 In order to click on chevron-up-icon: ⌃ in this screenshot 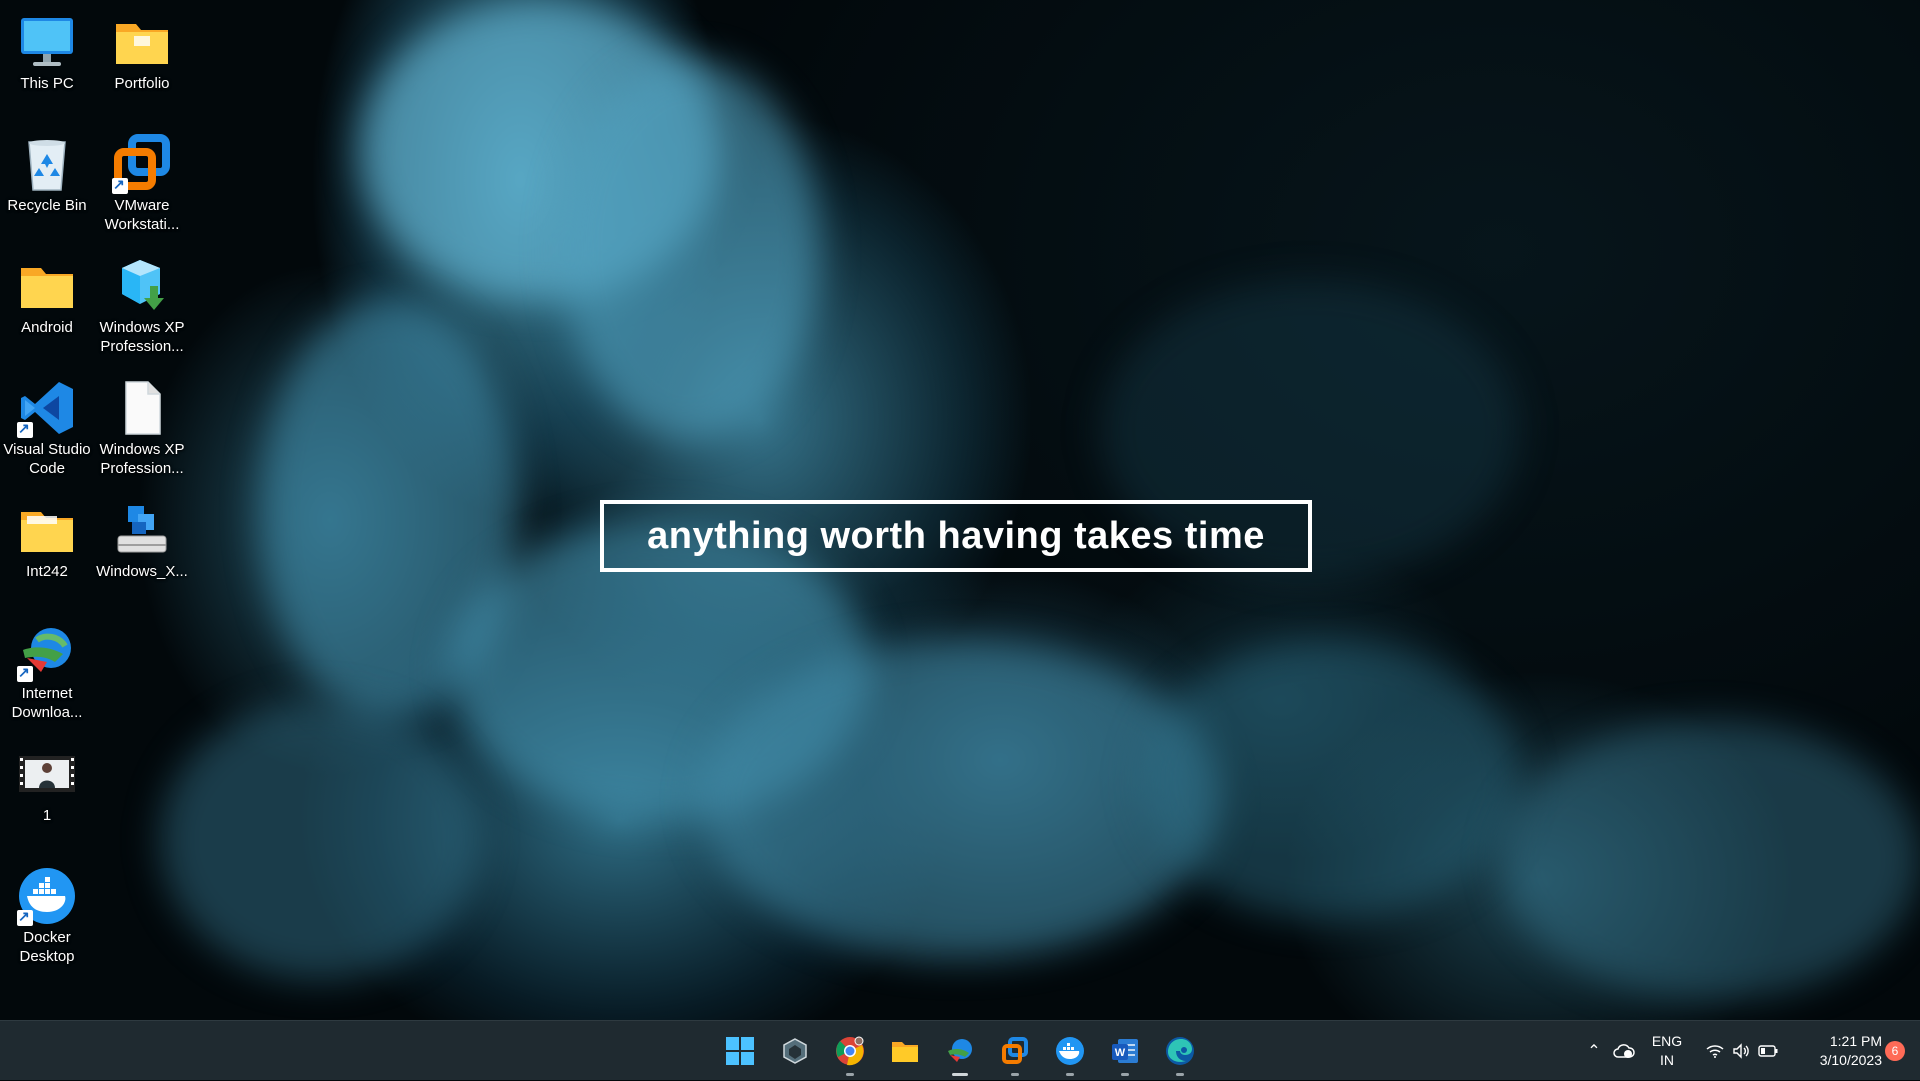, I will do `click(1594, 1051)`.